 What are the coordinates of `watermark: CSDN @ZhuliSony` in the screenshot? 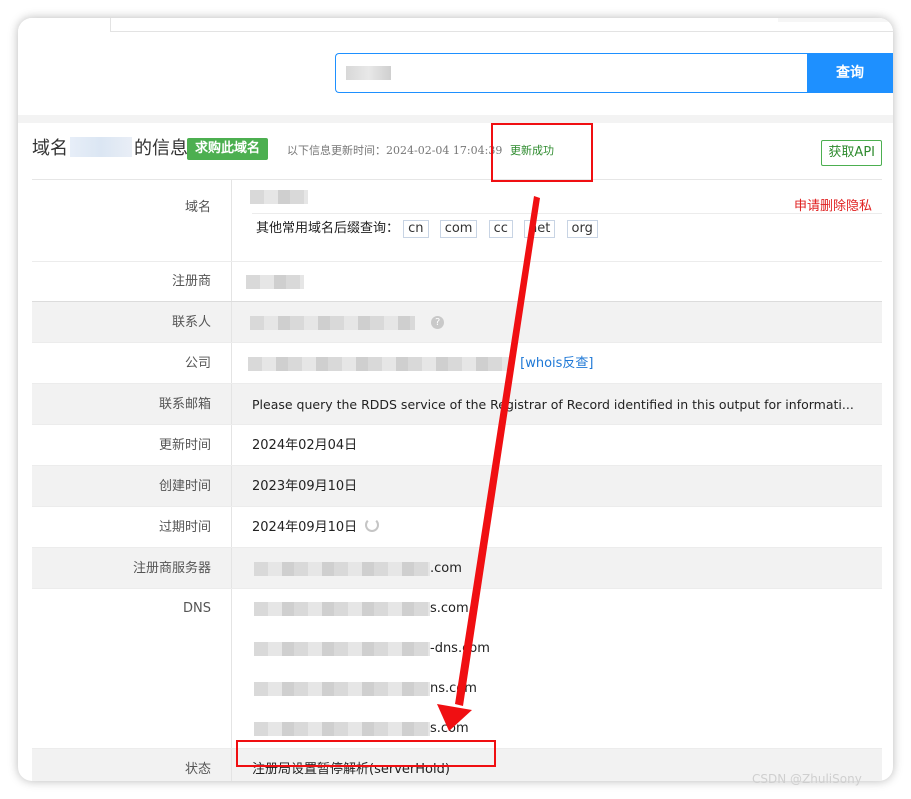 It's located at (807, 779).